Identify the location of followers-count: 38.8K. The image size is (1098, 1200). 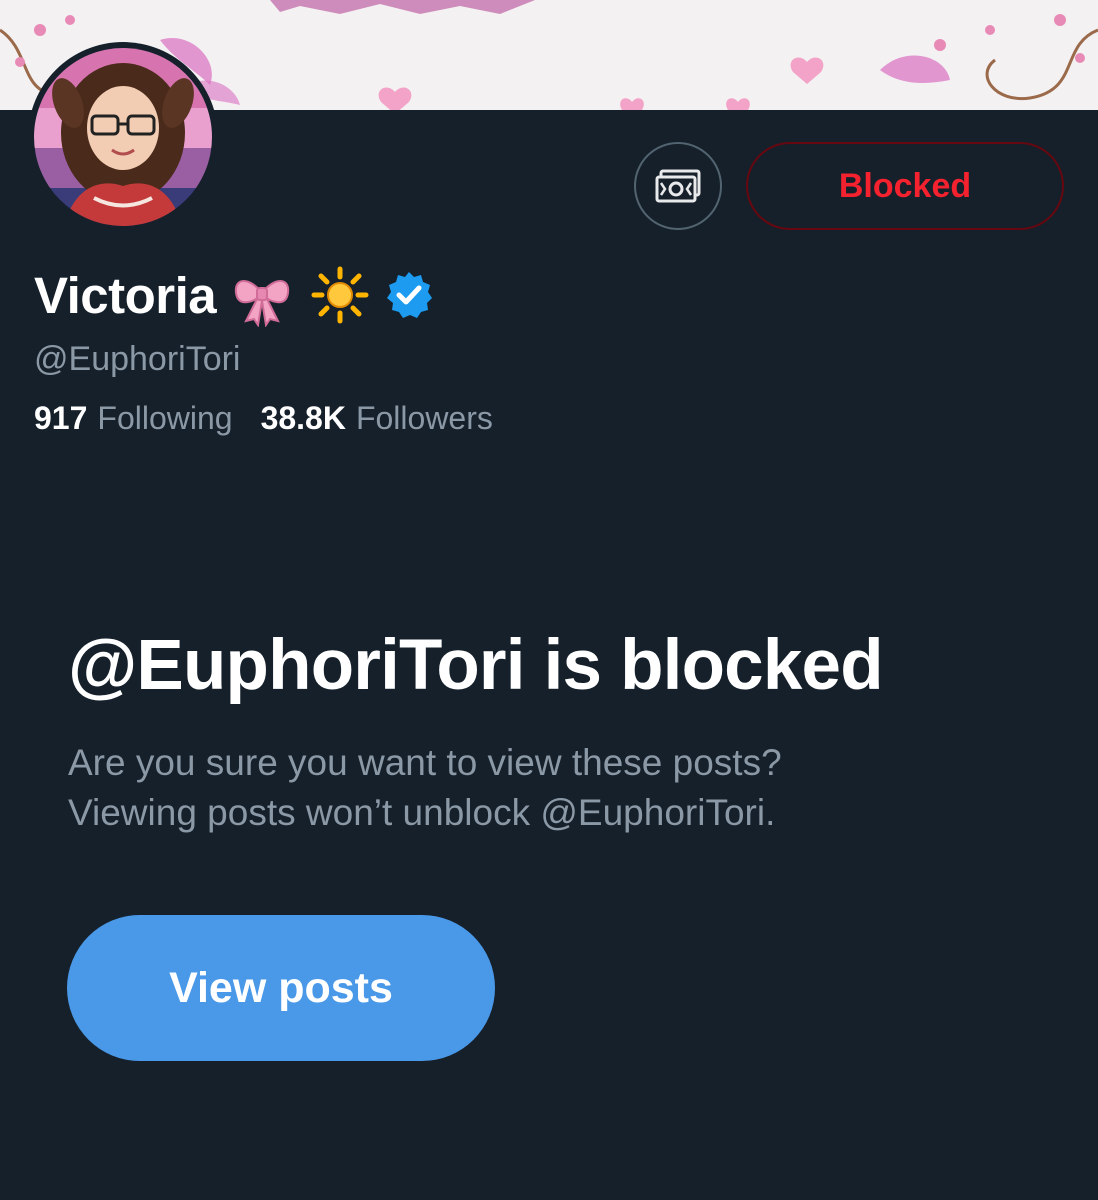
(303, 418).